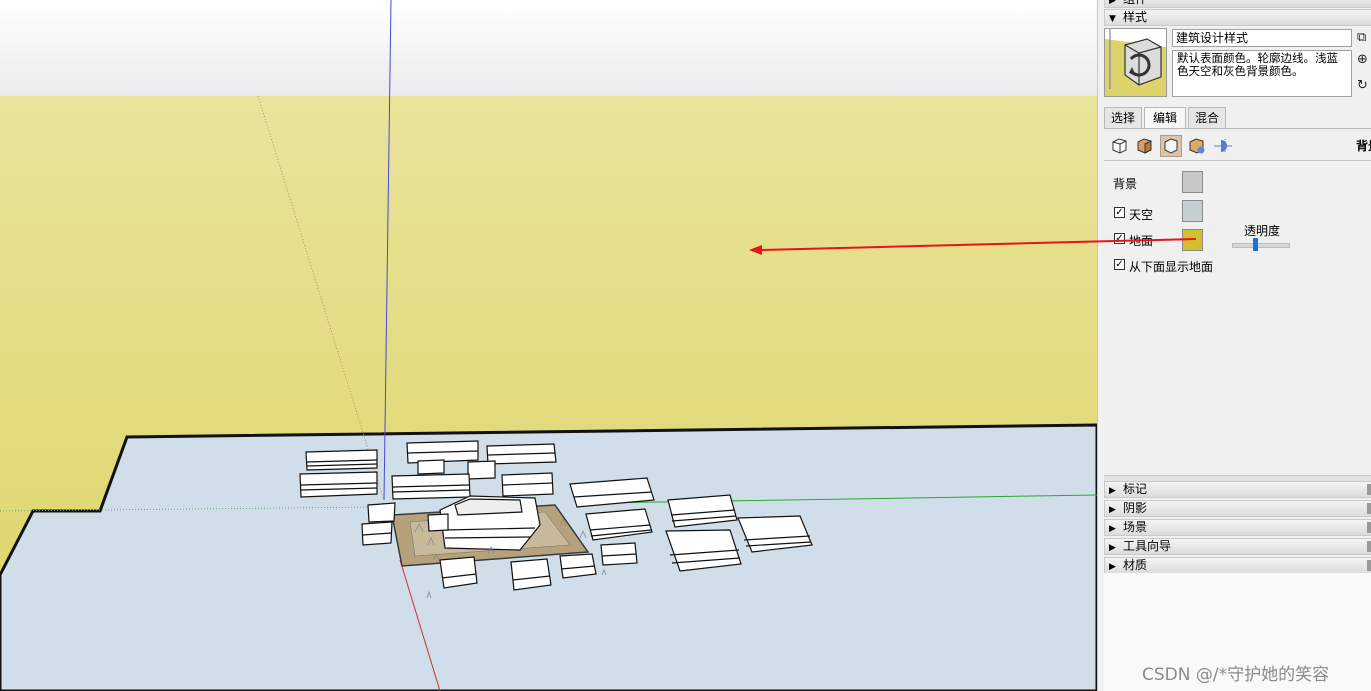 The image size is (1371, 691). Describe the element at coordinates (1147, 546) in the screenshot. I see `tray-label: 工具向导` at that location.